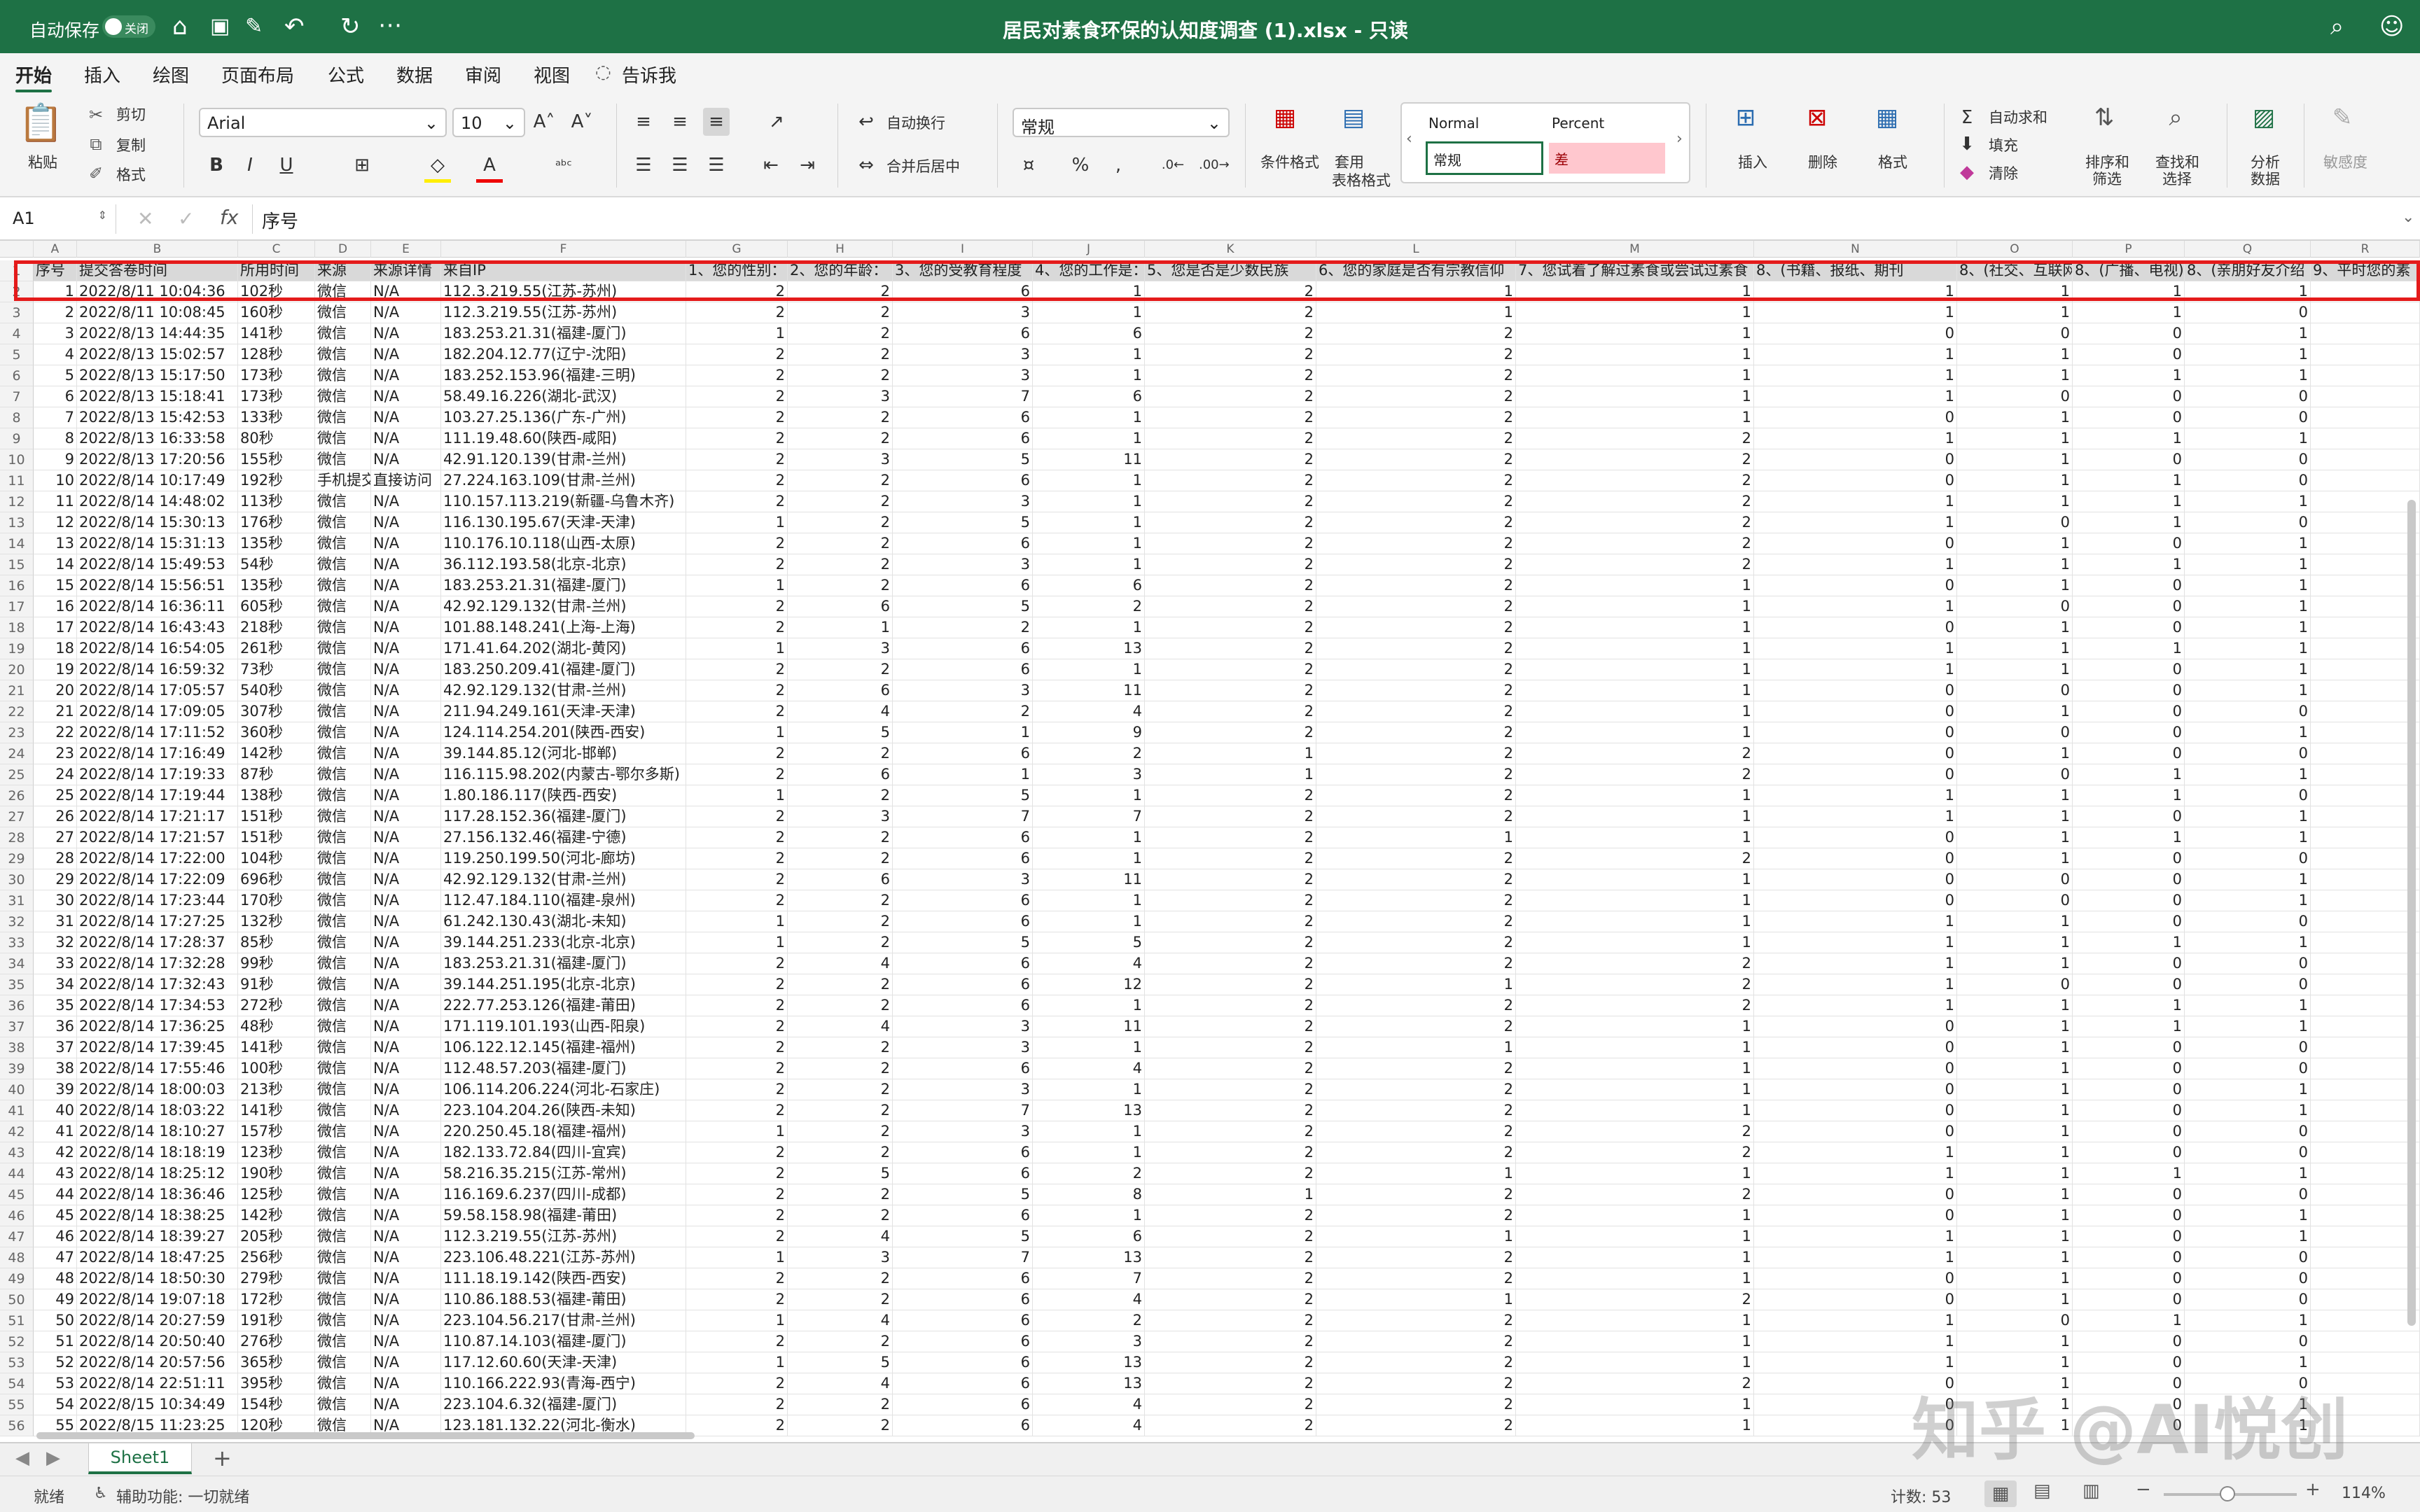  What do you see at coordinates (489, 167) in the screenshot?
I see `font-color-icon: A` at bounding box center [489, 167].